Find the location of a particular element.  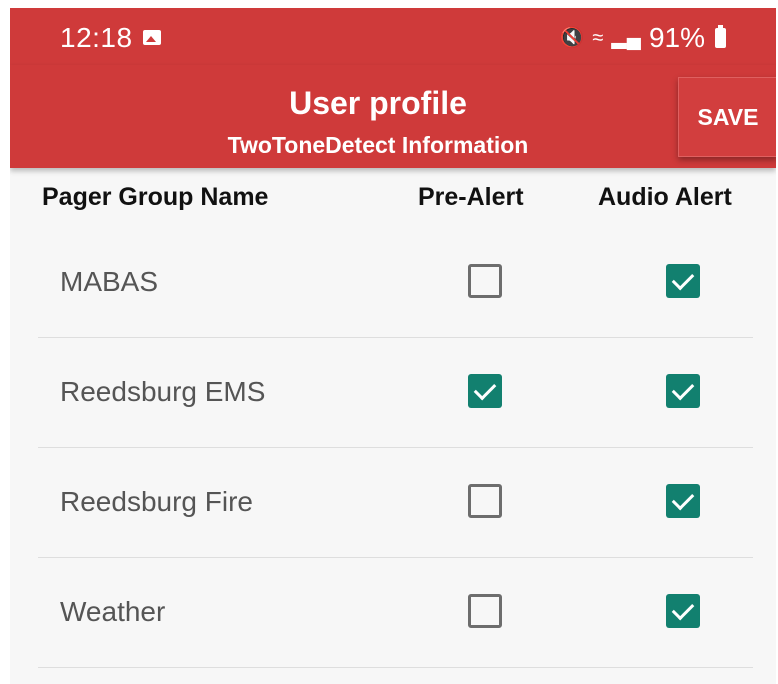

signal-icon: ▂▄ is located at coordinates (626, 38).